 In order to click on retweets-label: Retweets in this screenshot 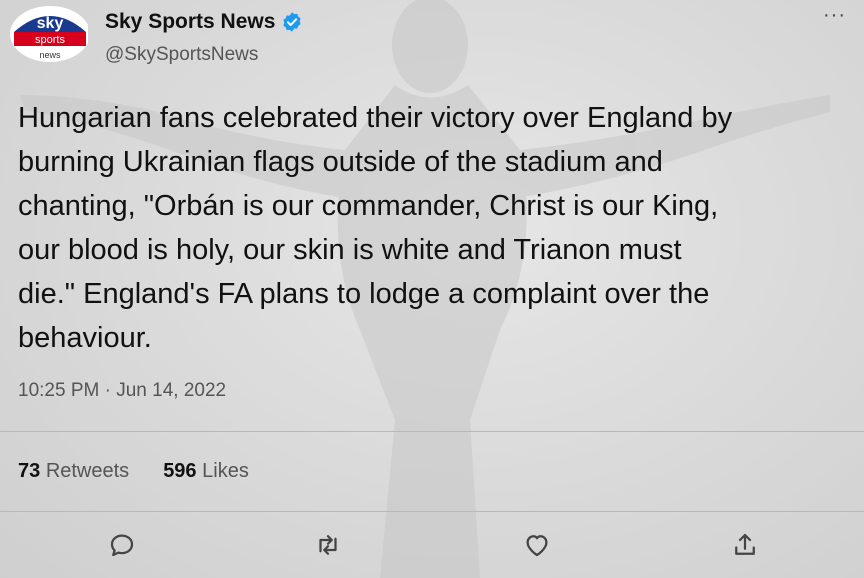, I will do `click(87, 471)`.